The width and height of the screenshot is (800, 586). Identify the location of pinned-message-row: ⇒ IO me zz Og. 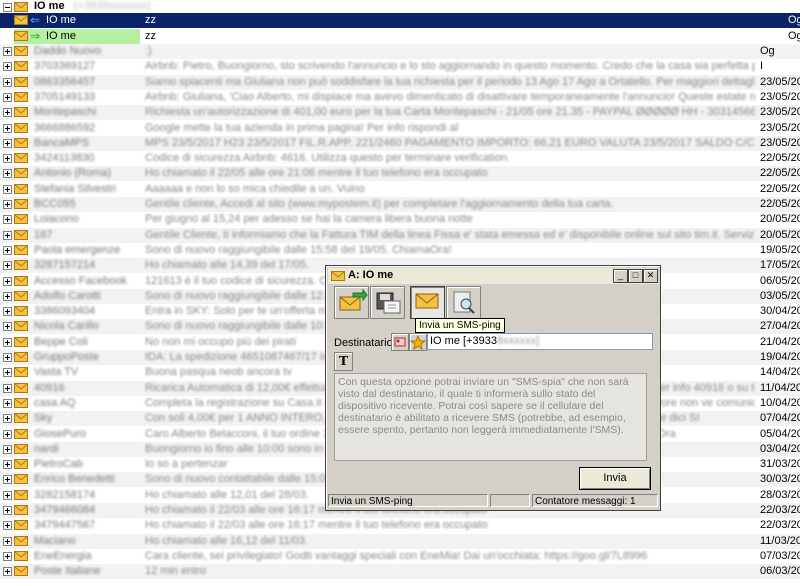
(400, 36).